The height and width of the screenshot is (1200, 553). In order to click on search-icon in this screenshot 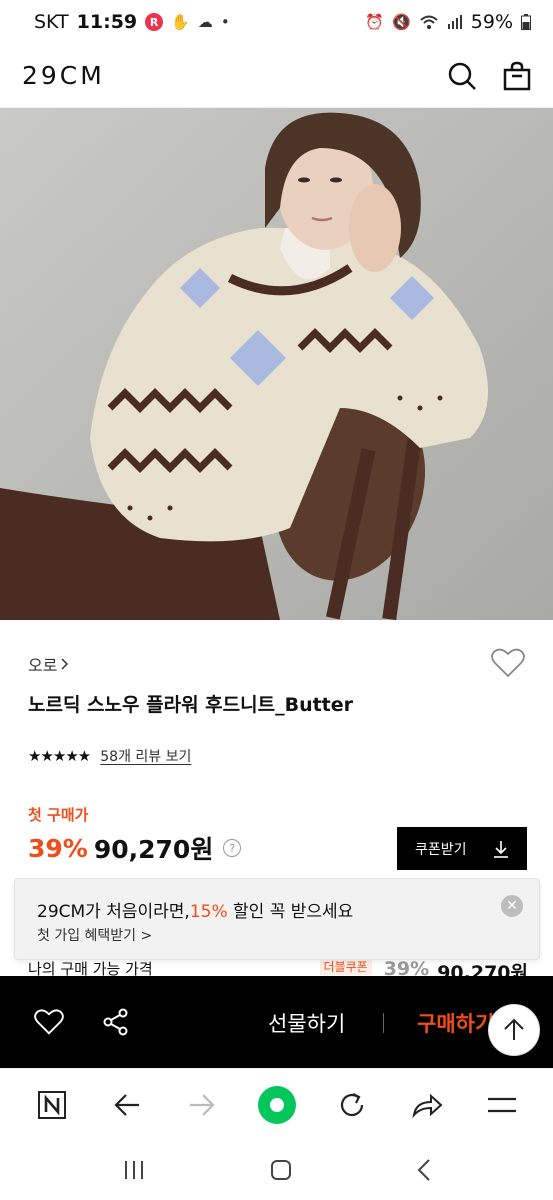, I will do `click(462, 76)`.